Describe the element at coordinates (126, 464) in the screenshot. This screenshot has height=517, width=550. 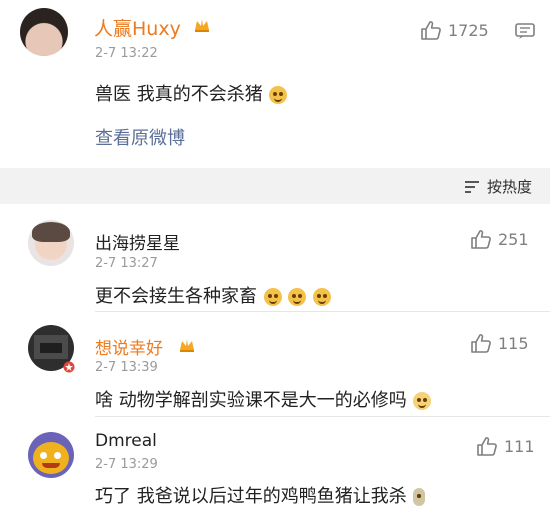
I see `comment-time: 2-7 13:29` at that location.